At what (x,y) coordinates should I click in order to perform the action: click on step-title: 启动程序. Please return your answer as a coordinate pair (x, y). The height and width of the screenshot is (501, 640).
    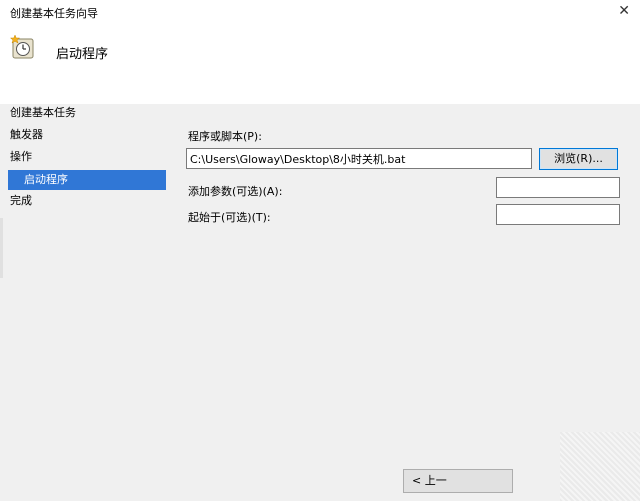
    Looking at the image, I should click on (82, 54).